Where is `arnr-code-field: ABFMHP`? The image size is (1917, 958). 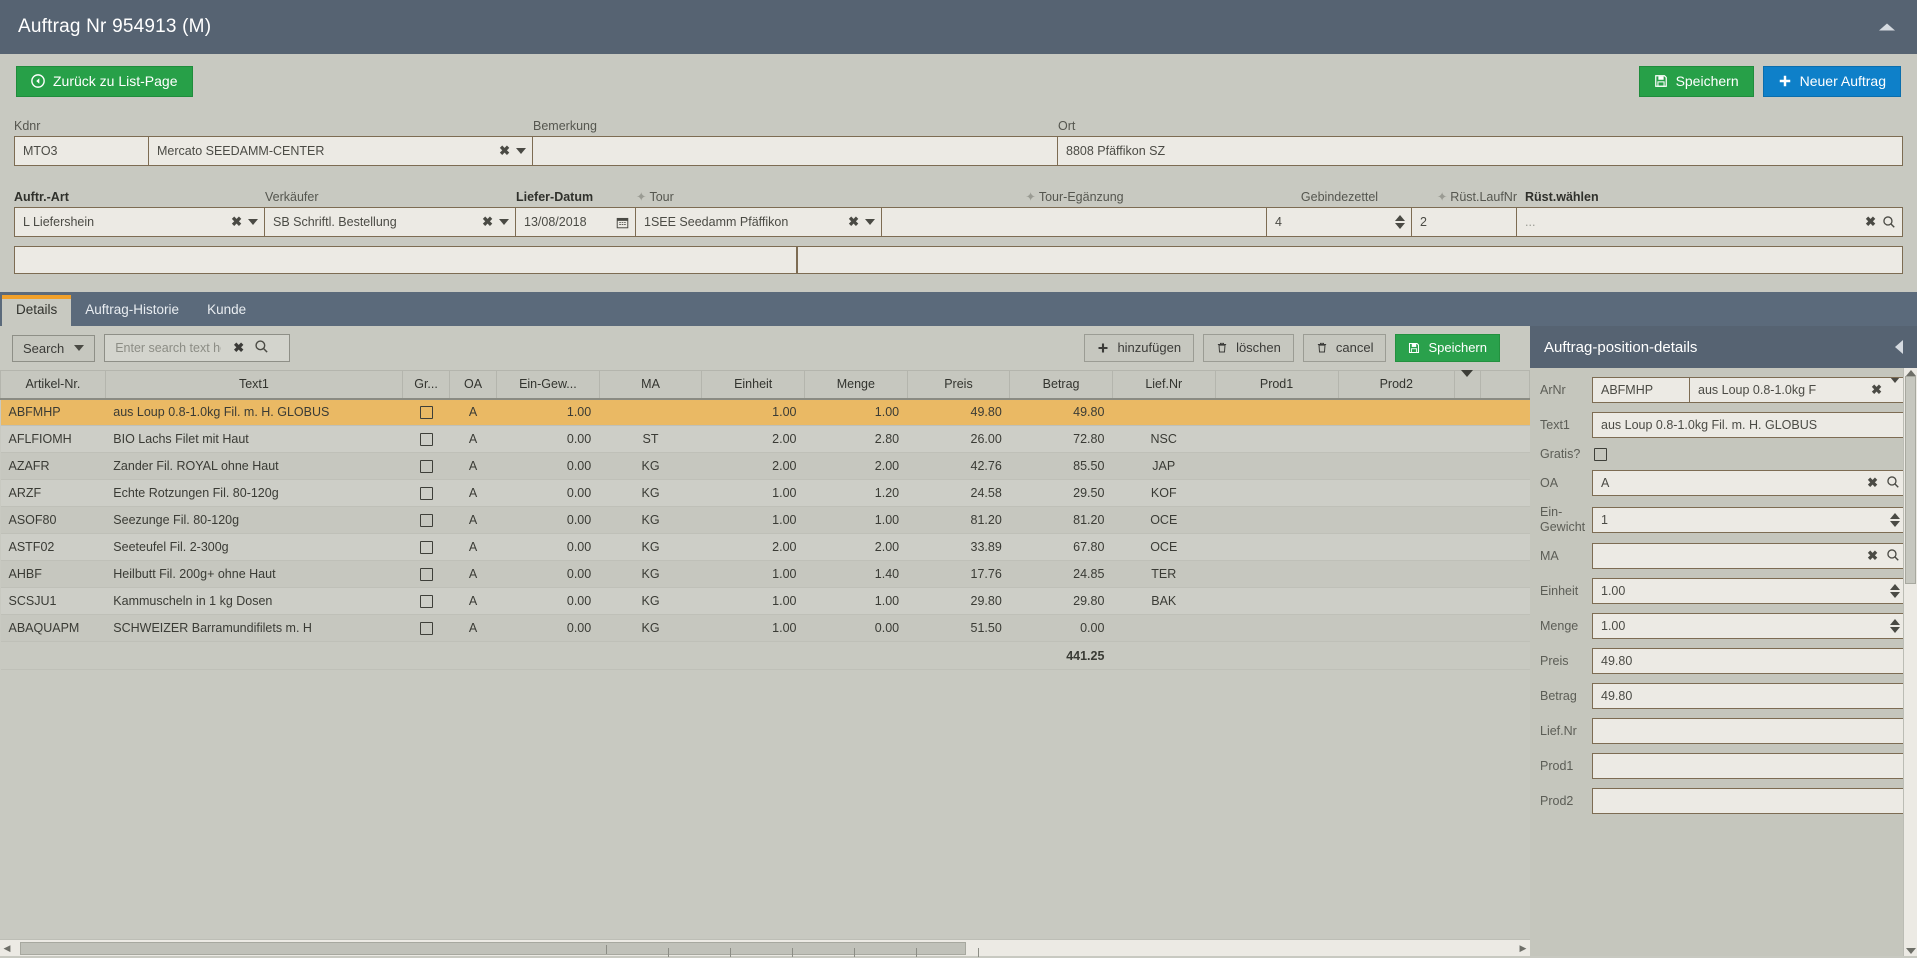 arnr-code-field: ABFMHP is located at coordinates (1641, 390).